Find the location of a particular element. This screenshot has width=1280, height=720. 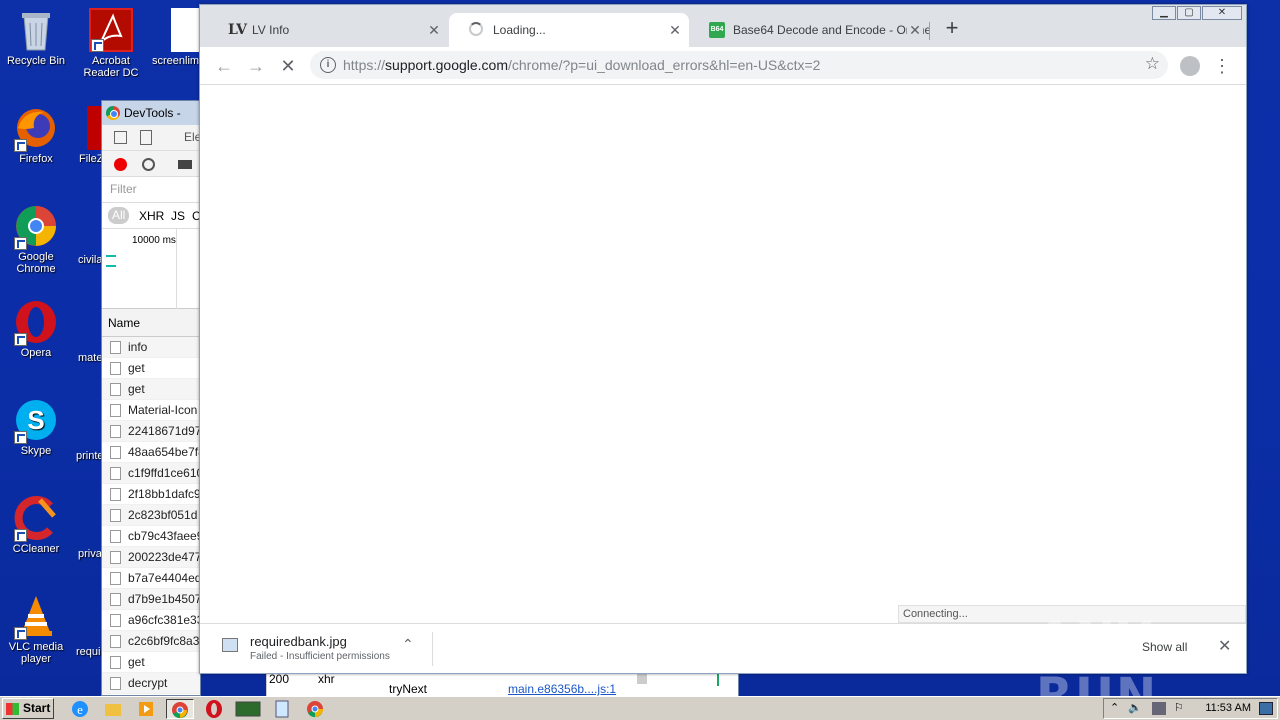

system-tray: ⌃ 🔈 ⚐ 11:53 AM is located at coordinates (1190, 708).